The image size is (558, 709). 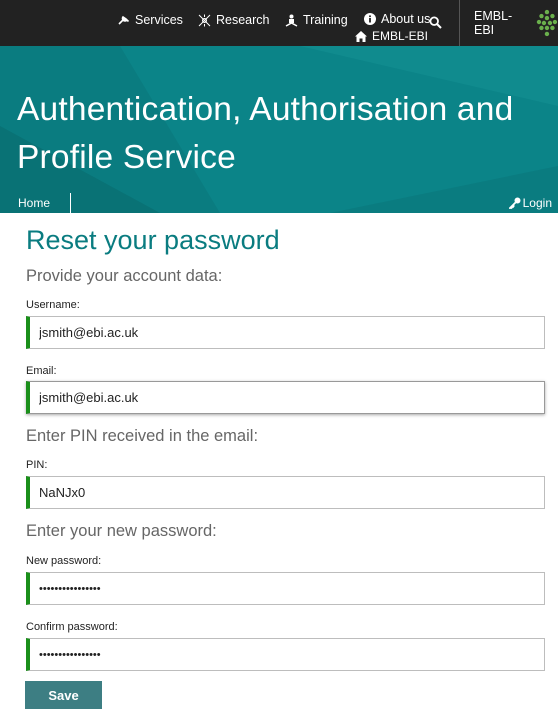 I want to click on section-account-heading: Provide your account data:, so click(x=124, y=276).